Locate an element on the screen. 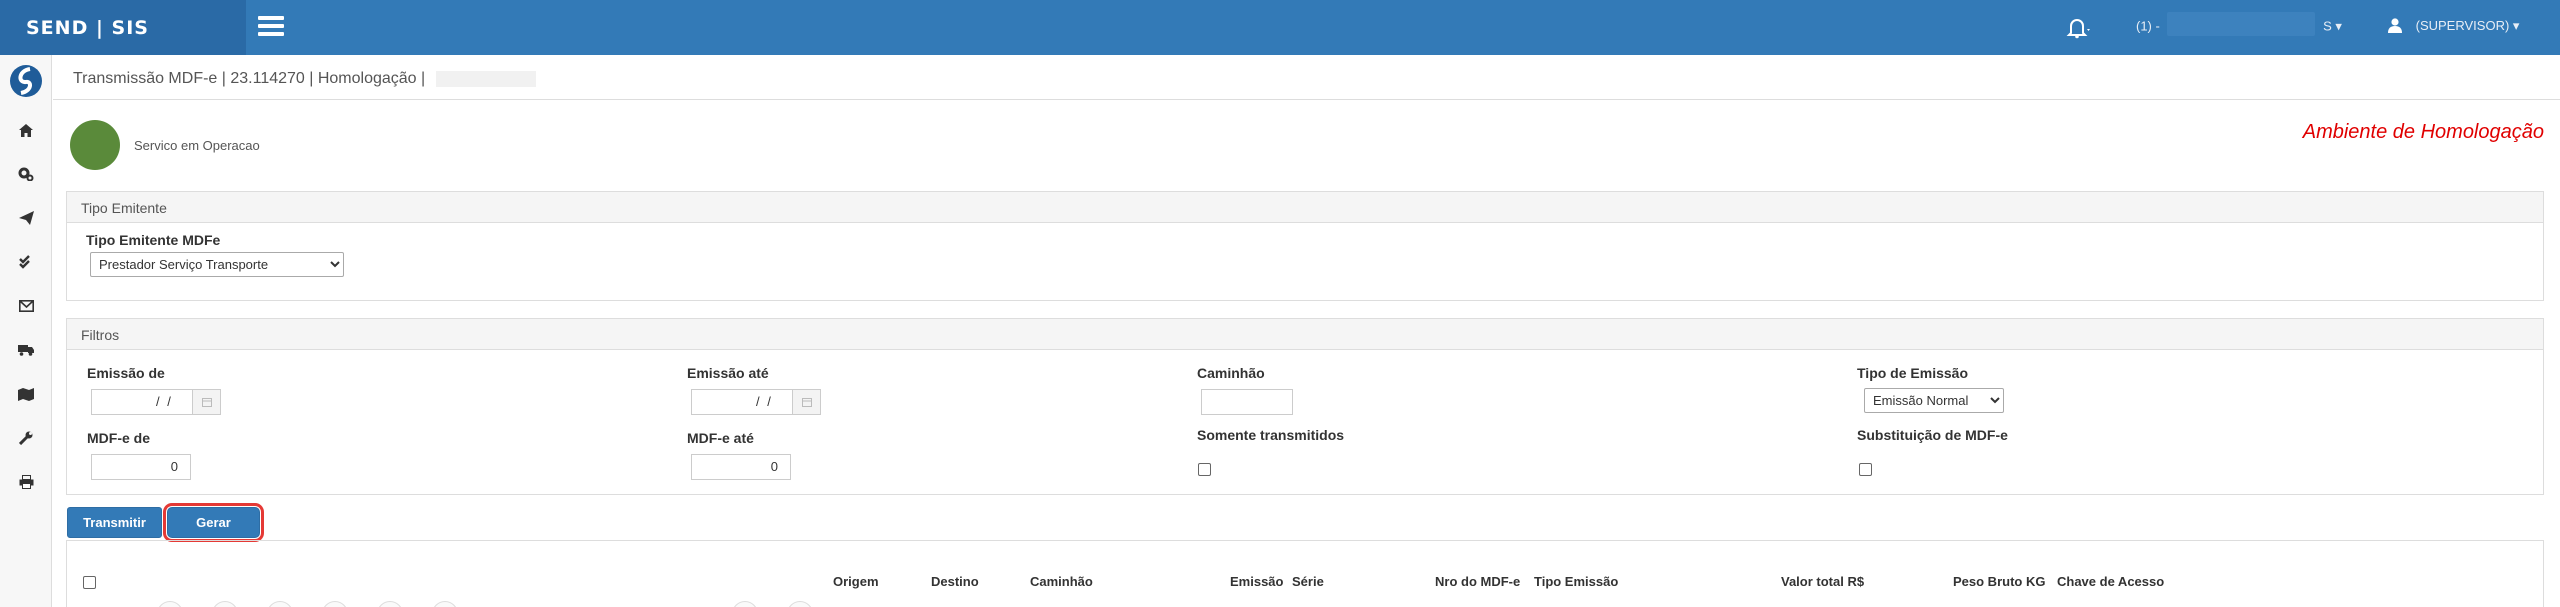 Image resolution: width=2560 pixels, height=607 pixels. panel-title: Tipo Emitente is located at coordinates (1305, 207).